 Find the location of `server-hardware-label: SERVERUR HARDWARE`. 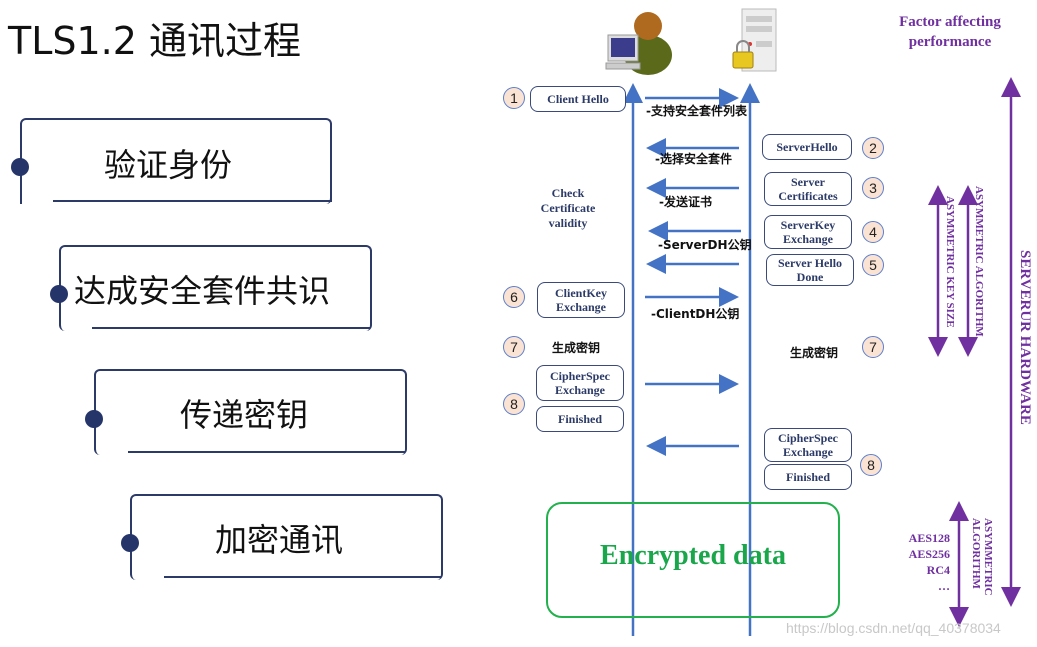

server-hardware-label: SERVERUR HARDWARE is located at coordinates (1025, 337).